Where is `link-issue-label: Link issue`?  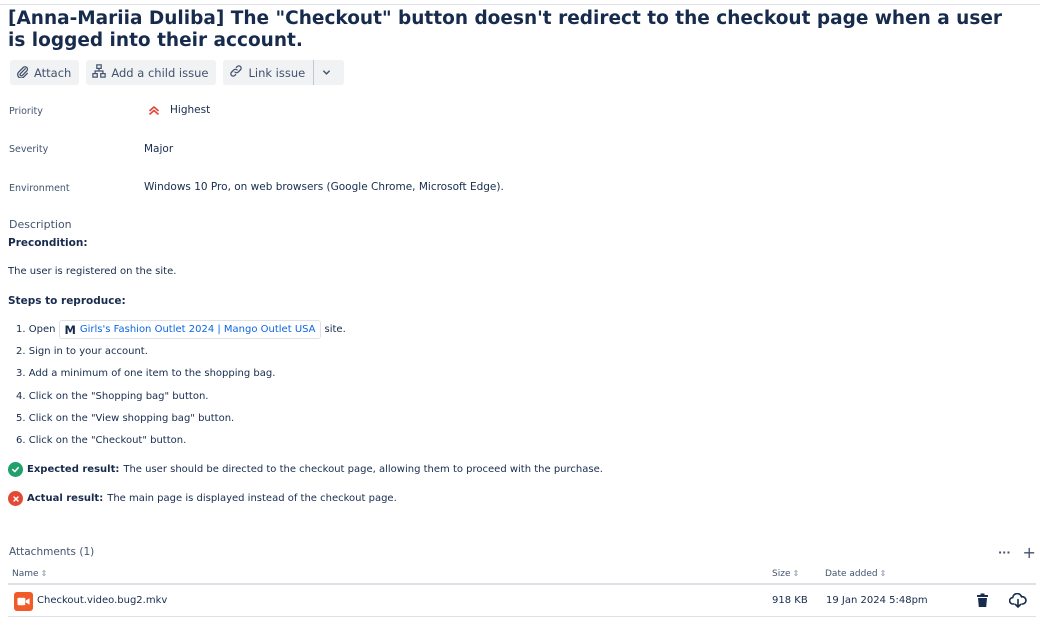 link-issue-label: Link issue is located at coordinates (277, 72).